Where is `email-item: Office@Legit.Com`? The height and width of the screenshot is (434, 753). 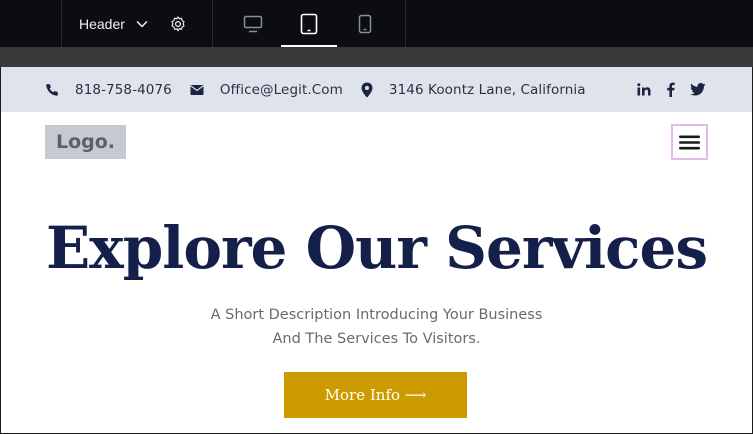 email-item: Office@Legit.Com is located at coordinates (266, 90).